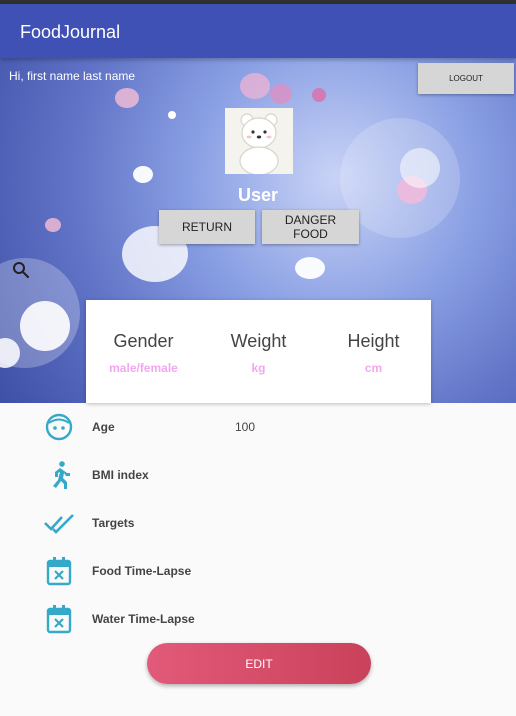 The width and height of the screenshot is (516, 716). What do you see at coordinates (258, 341) in the screenshot?
I see `weight-label: Weight` at bounding box center [258, 341].